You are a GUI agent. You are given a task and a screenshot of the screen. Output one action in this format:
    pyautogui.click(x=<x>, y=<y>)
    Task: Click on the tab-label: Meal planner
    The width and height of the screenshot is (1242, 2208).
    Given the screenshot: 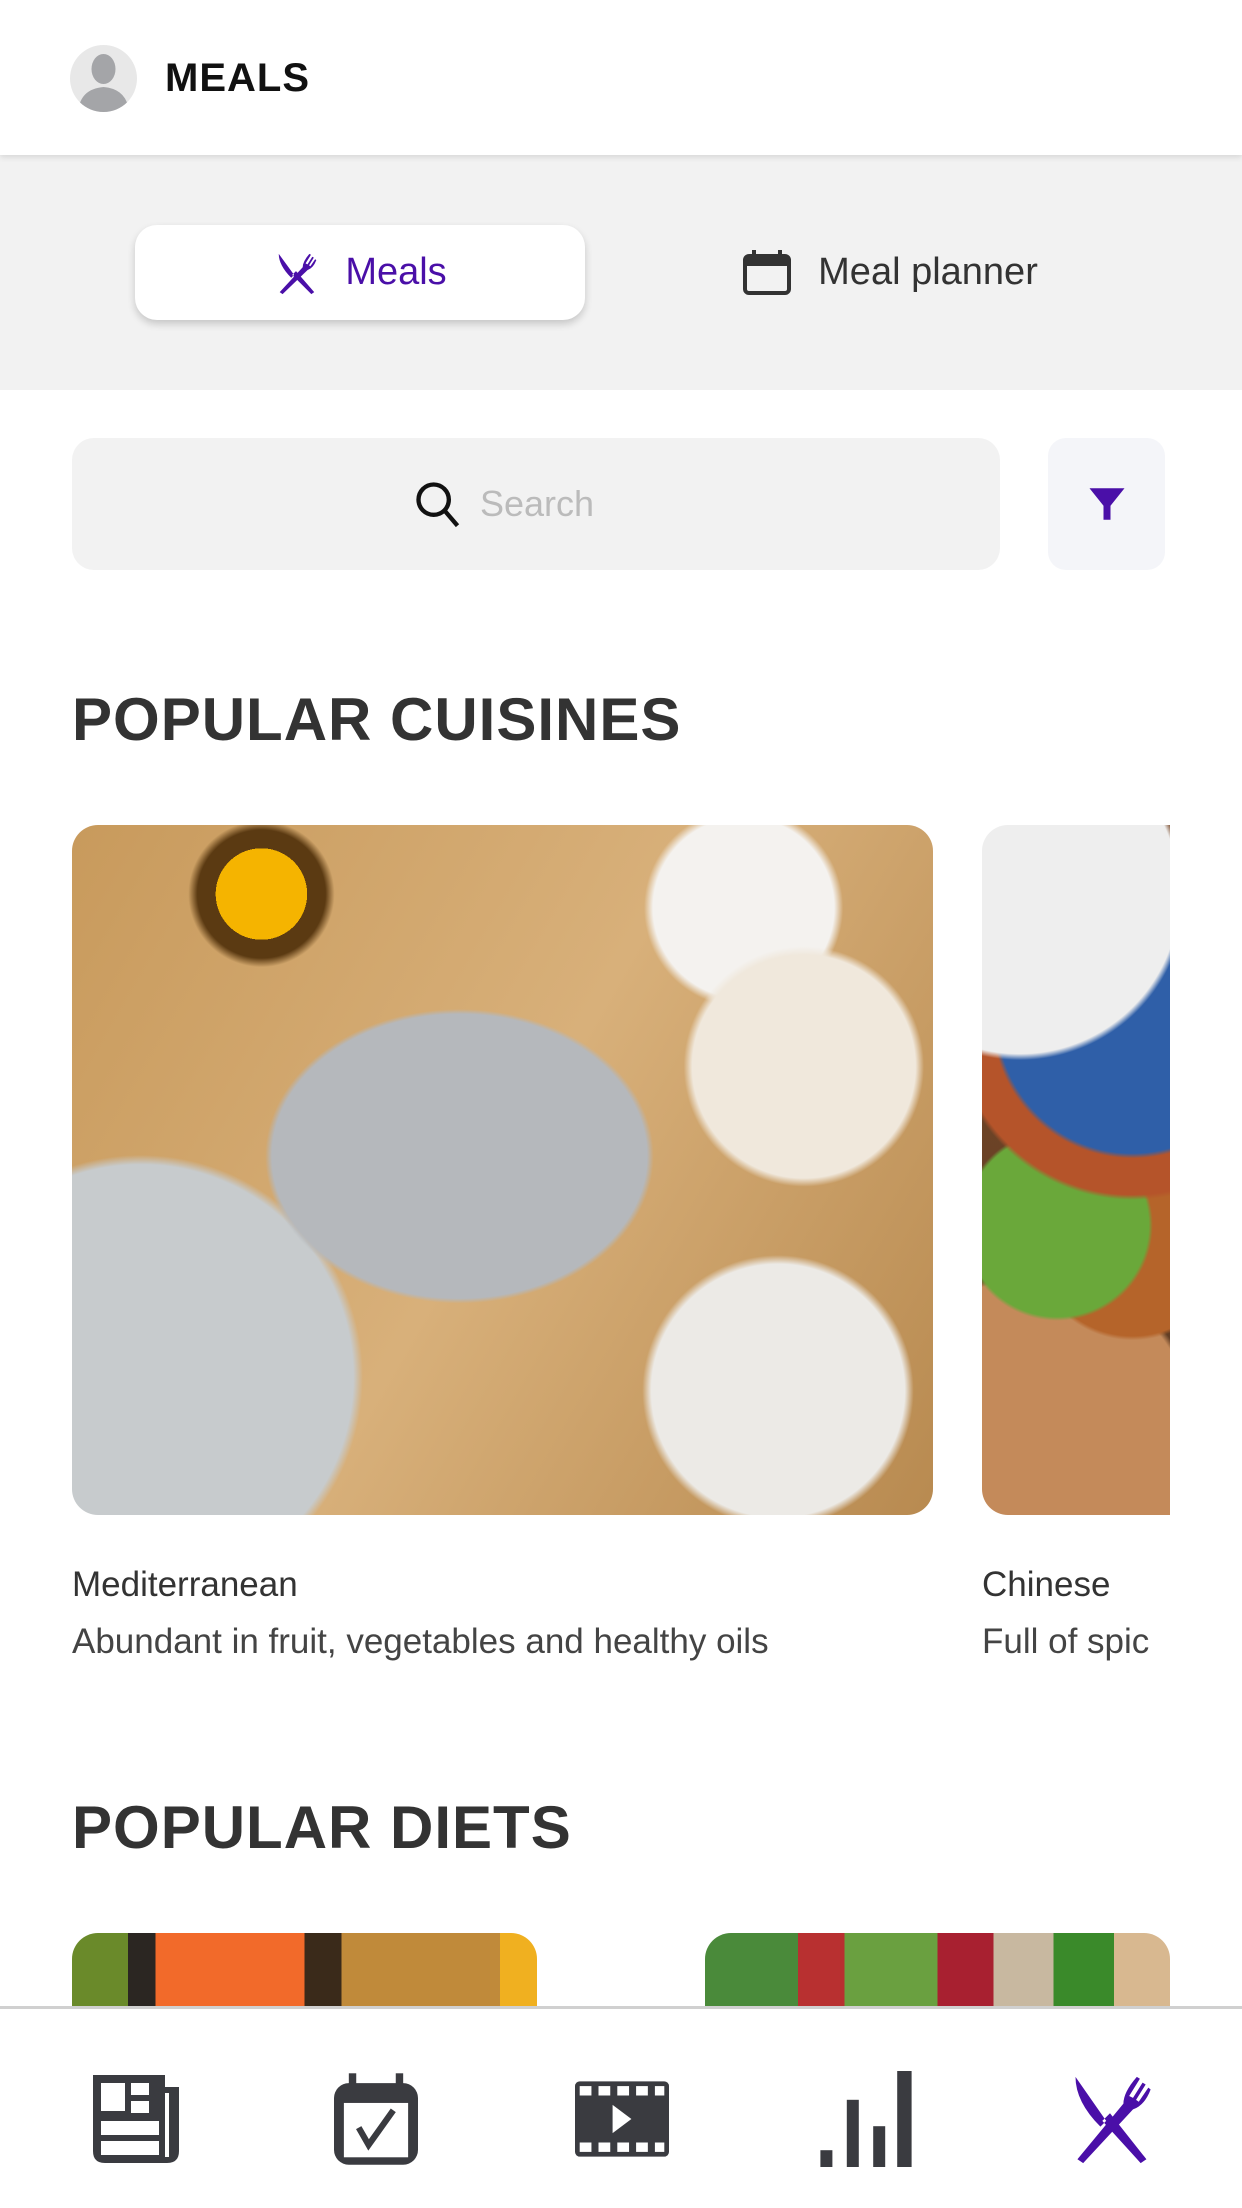 What is the action you would take?
    pyautogui.click(x=928, y=272)
    